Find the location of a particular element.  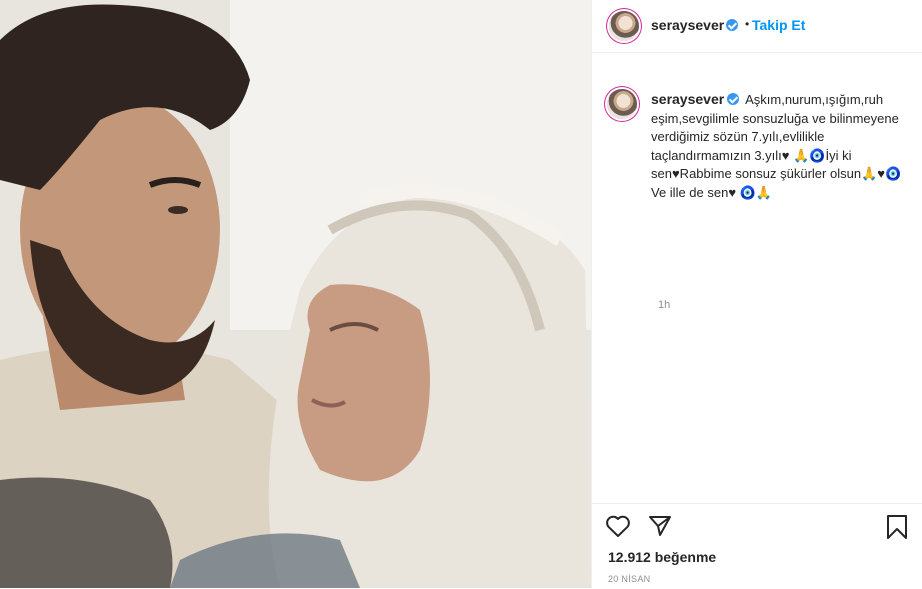

caption-author-avatar is located at coordinates (622, 104).